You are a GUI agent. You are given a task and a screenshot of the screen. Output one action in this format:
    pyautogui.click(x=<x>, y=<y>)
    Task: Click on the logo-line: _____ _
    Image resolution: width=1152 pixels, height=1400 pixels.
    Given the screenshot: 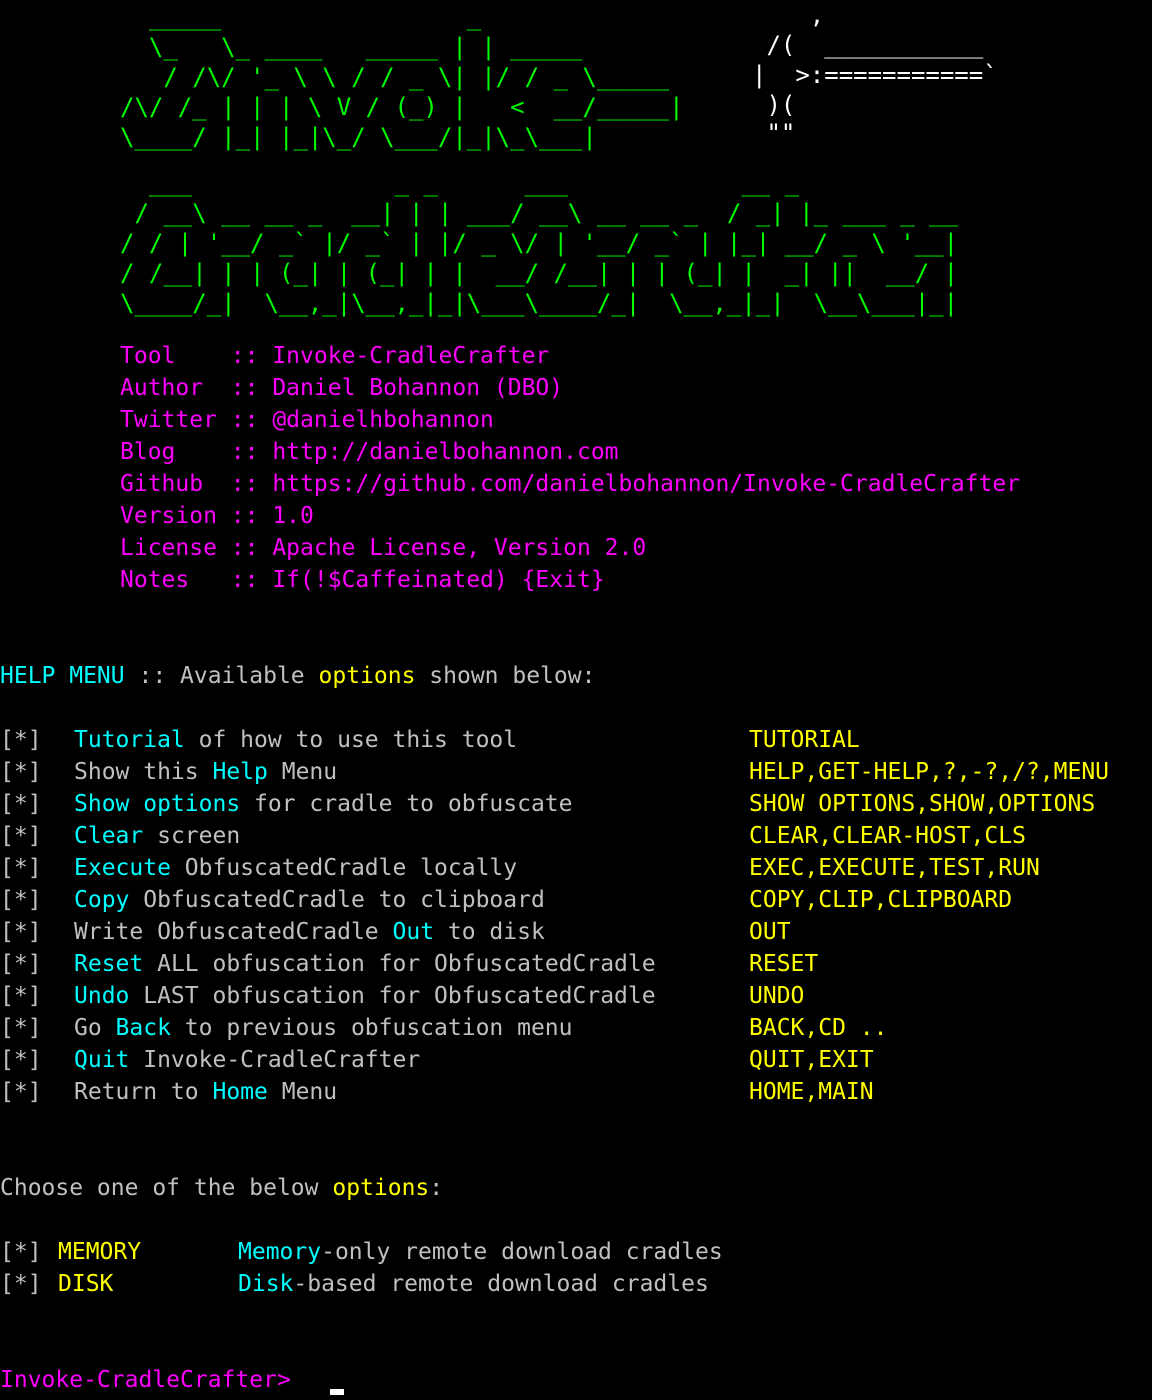 What is the action you would take?
    pyautogui.click(x=301, y=17)
    